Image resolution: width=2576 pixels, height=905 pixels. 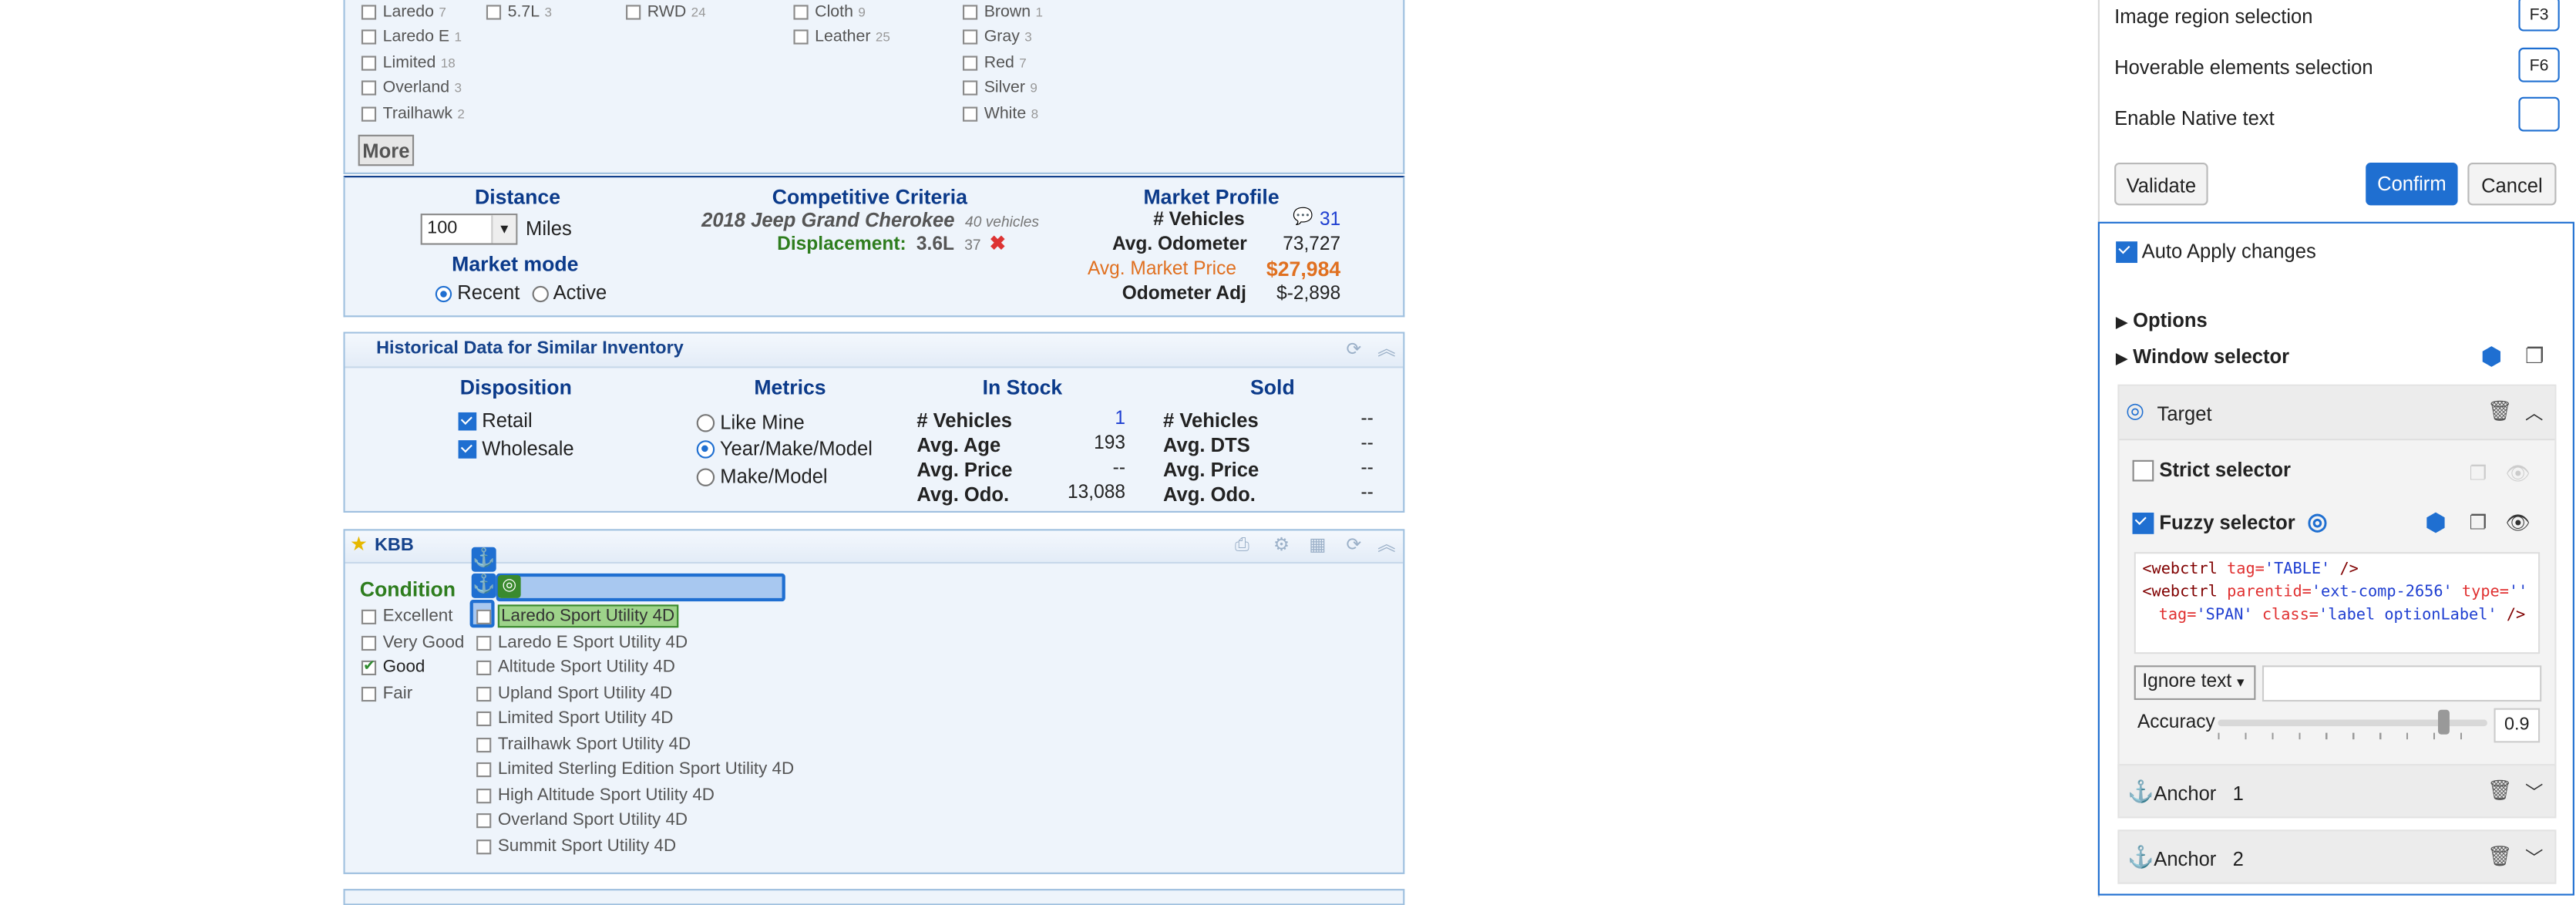 What do you see at coordinates (762, 476) in the screenshot?
I see `make-model-radio: Make/Model` at bounding box center [762, 476].